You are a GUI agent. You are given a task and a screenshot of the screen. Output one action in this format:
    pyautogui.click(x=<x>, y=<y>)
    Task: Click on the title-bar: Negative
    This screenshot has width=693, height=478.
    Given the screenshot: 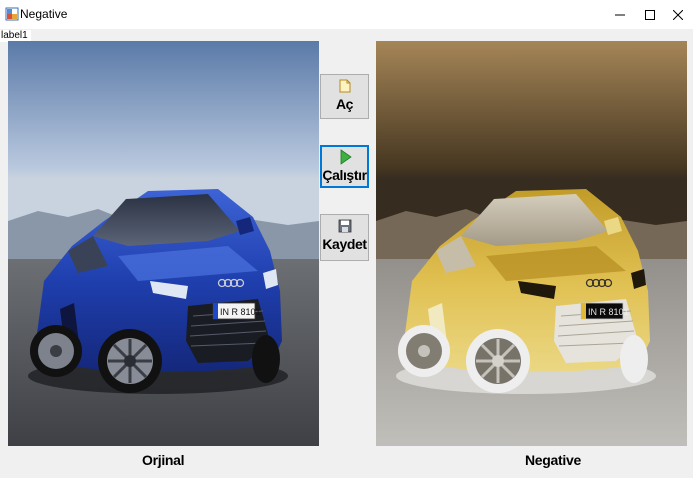 What is the action you would take?
    pyautogui.click(x=346, y=14)
    